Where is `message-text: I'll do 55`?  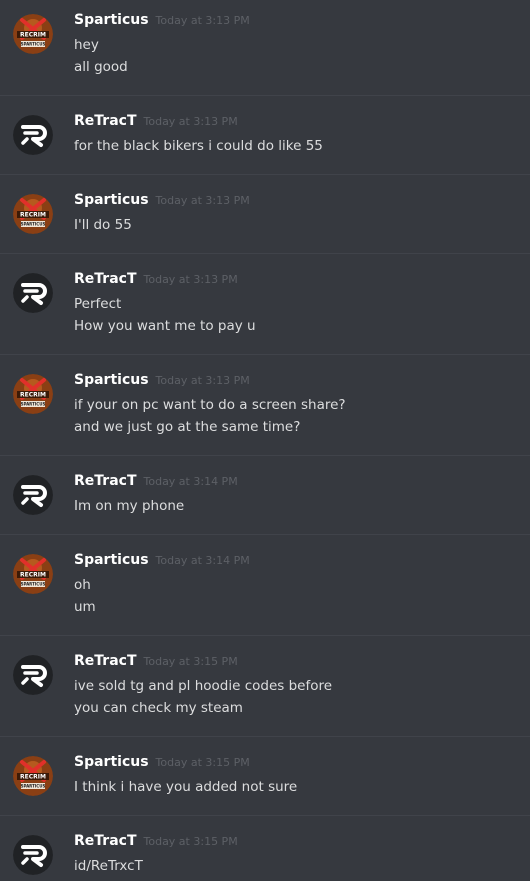
message-text: I'll do 55 is located at coordinates (103, 225).